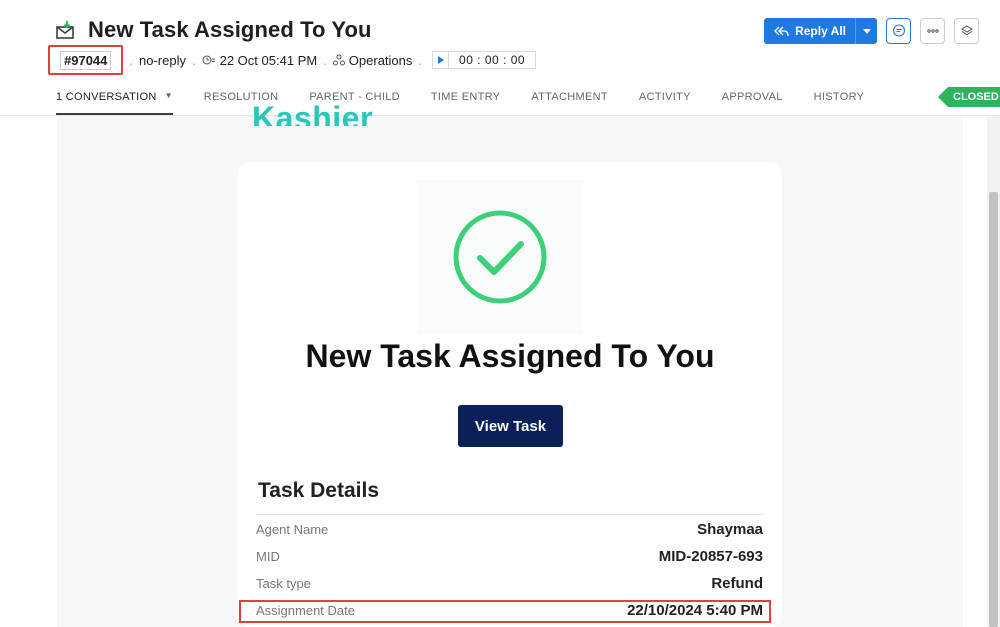 The height and width of the screenshot is (627, 1000). Describe the element at coordinates (505, 611) in the screenshot. I see `assignment-date-highlight` at that location.